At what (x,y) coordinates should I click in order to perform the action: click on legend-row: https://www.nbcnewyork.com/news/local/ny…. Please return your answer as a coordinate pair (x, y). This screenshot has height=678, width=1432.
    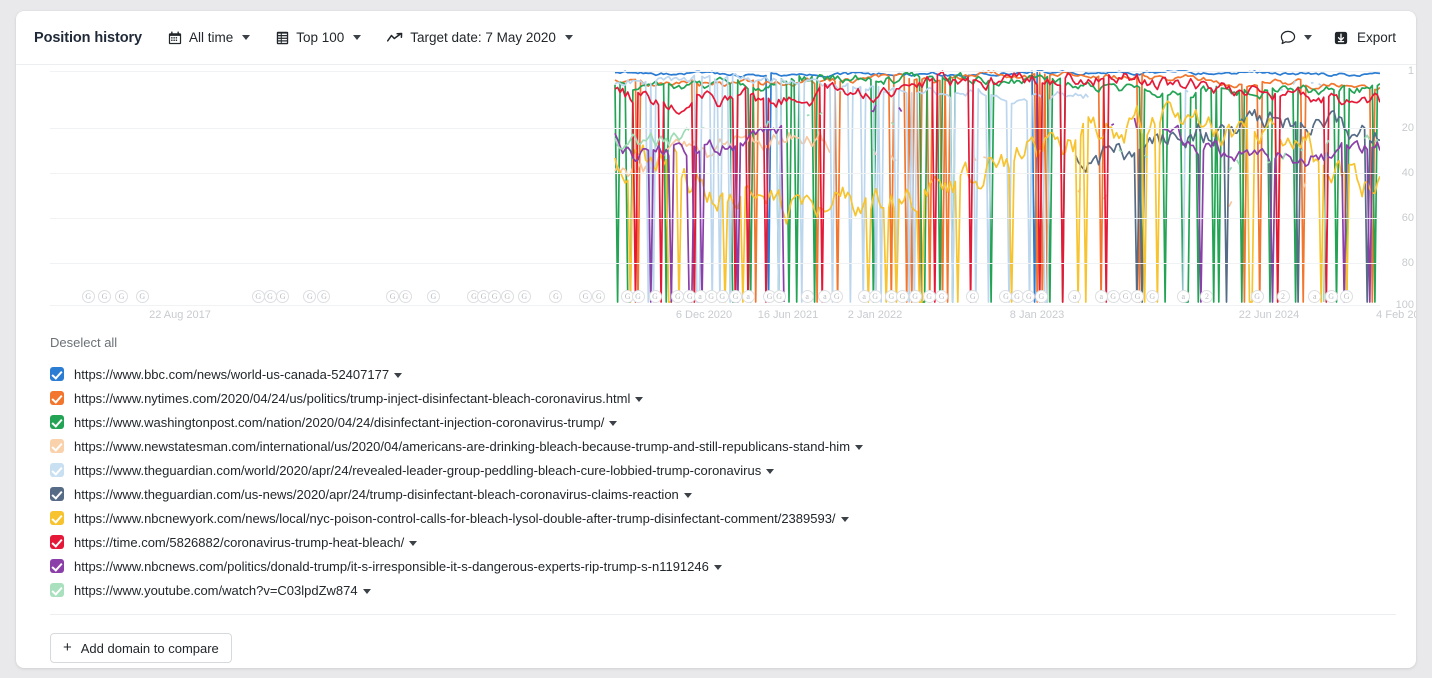
    Looking at the image, I should click on (723, 518).